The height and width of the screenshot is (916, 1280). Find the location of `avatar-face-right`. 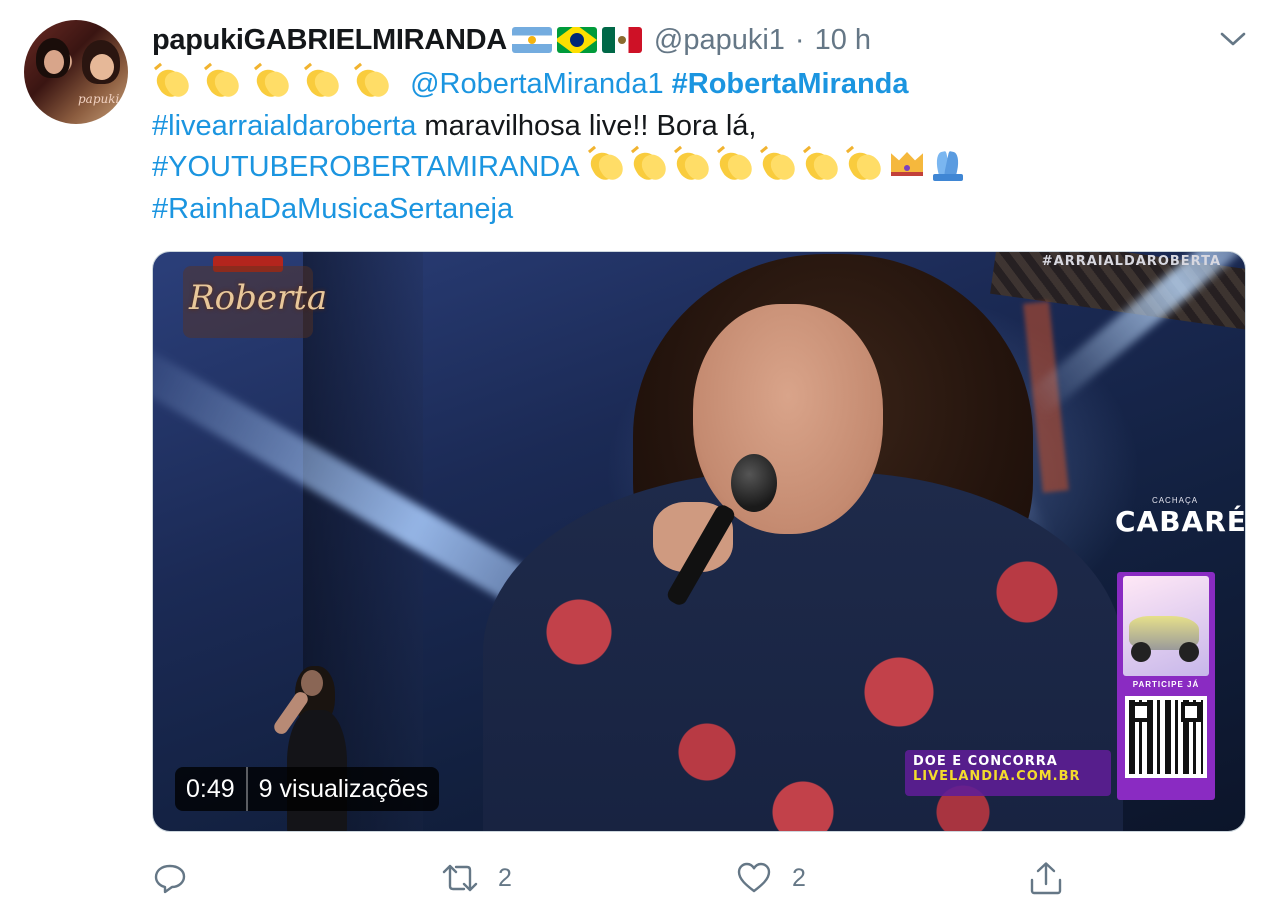

avatar-face-right is located at coordinates (102, 67).